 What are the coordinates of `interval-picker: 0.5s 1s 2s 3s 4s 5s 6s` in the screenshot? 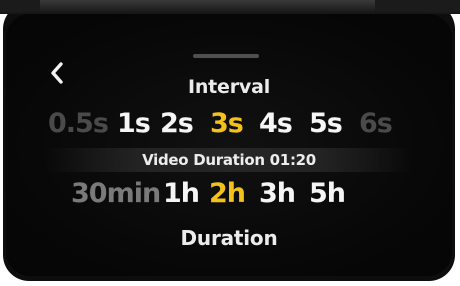 It's located at (229, 128).